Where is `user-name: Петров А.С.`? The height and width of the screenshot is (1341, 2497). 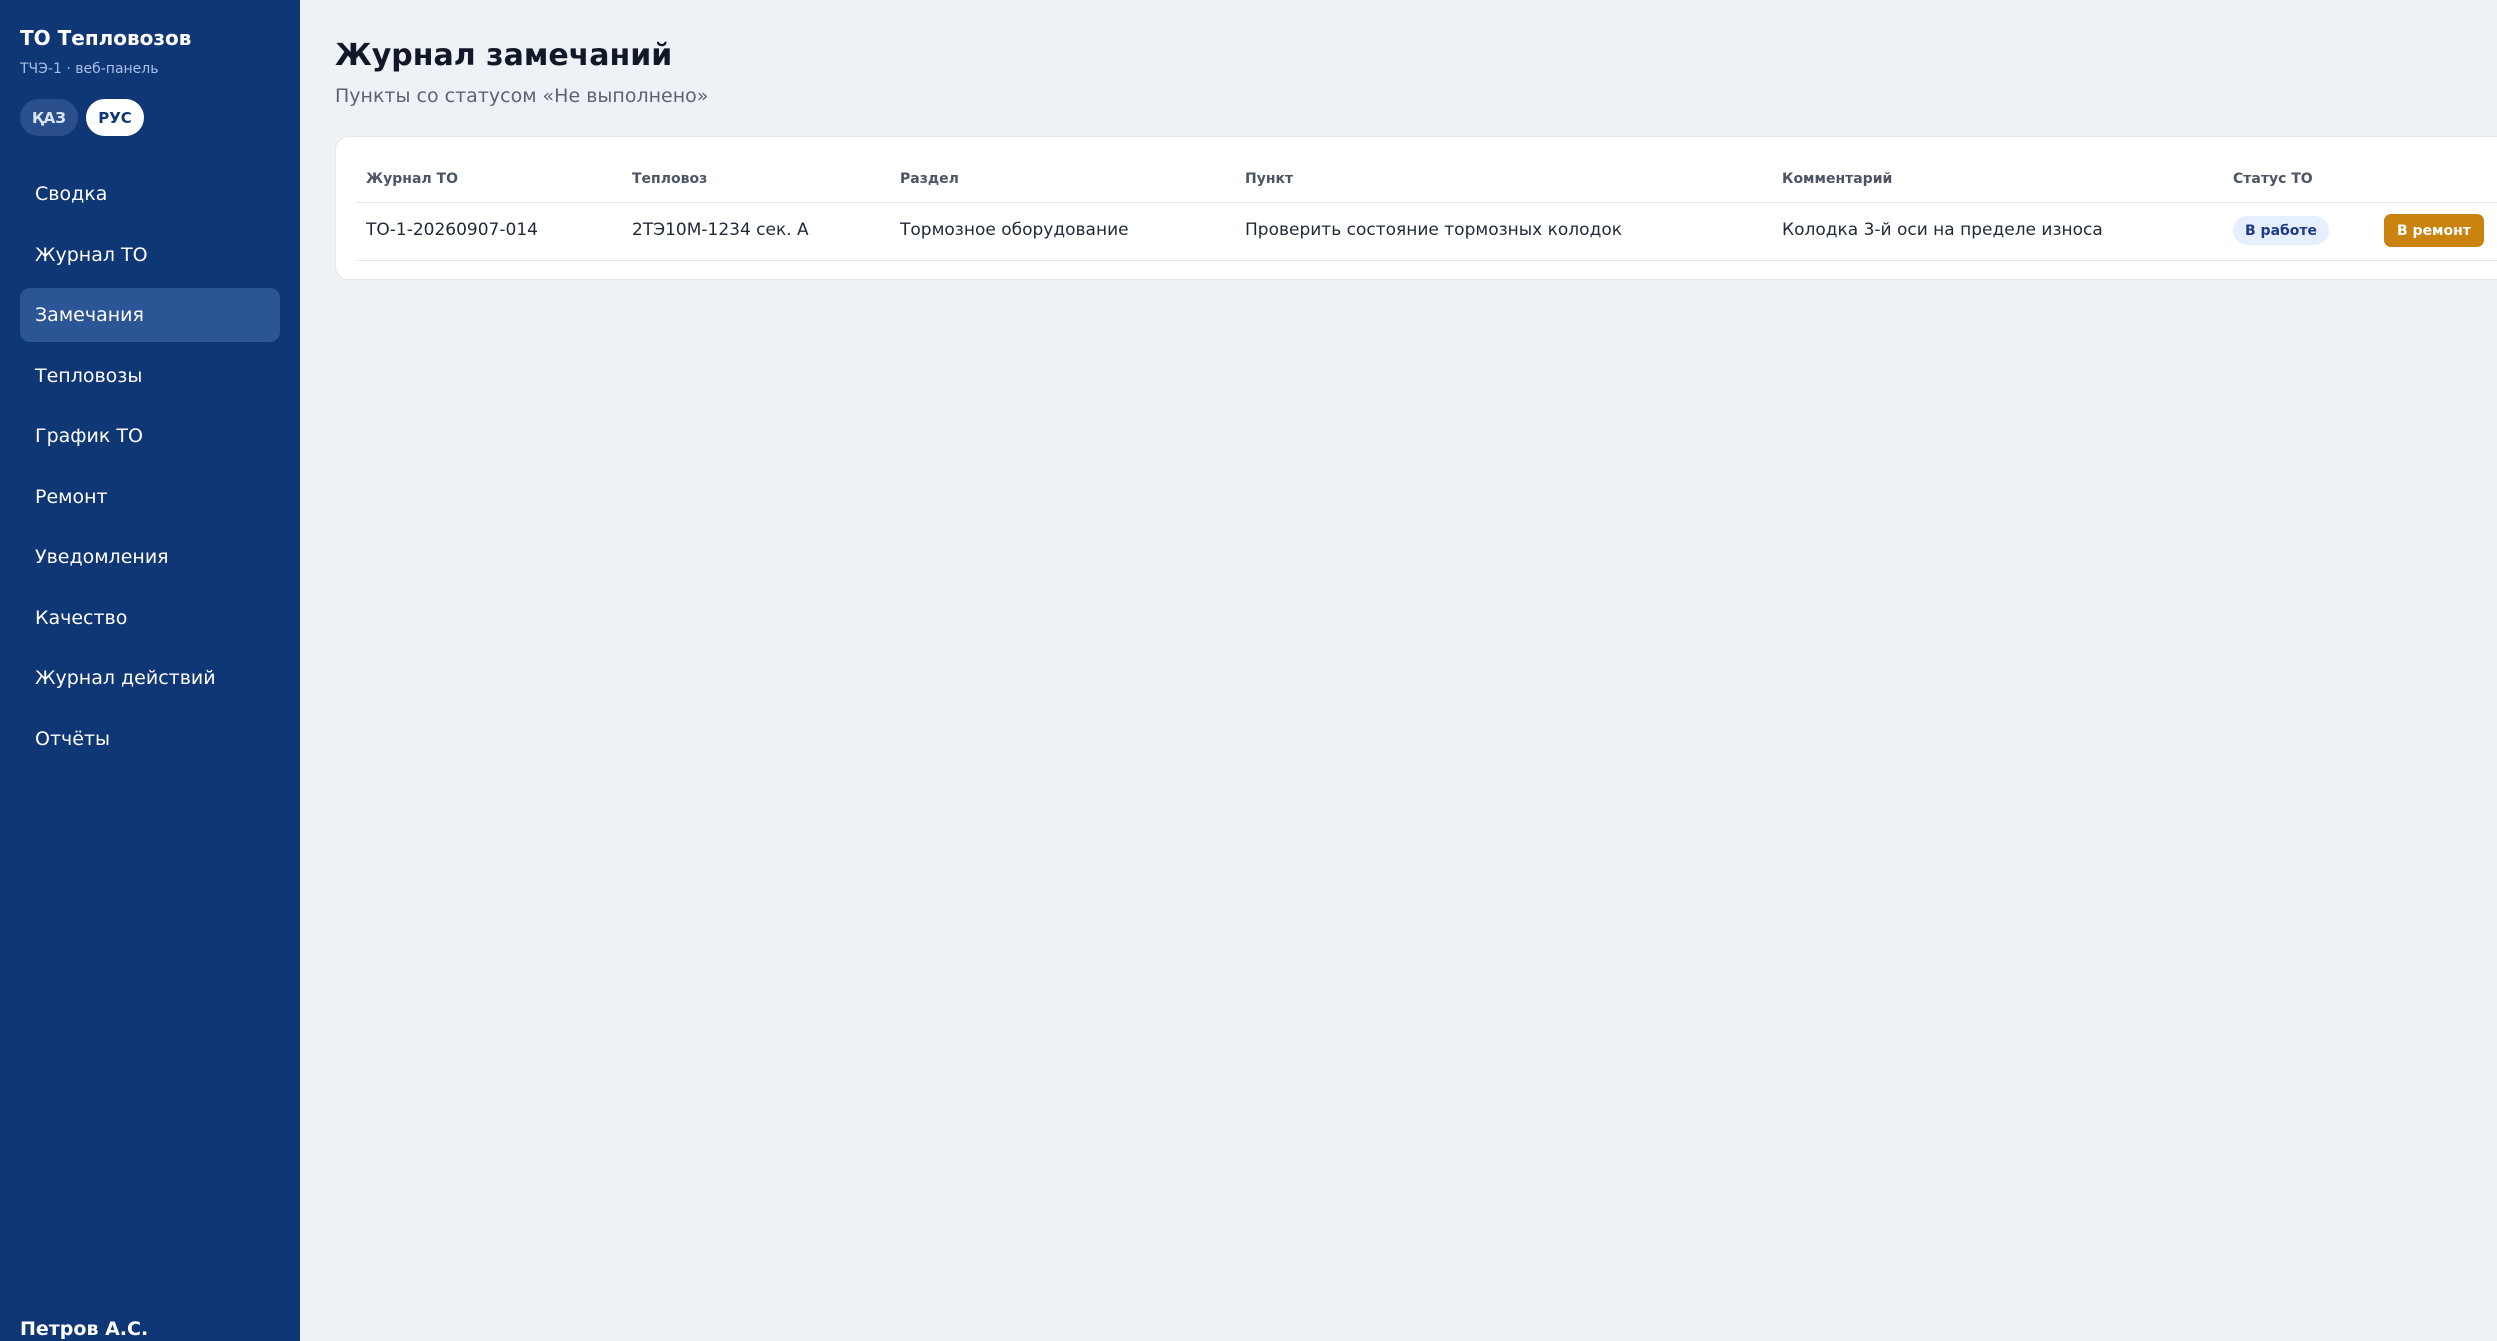 user-name: Петров А.С. is located at coordinates (84, 1329).